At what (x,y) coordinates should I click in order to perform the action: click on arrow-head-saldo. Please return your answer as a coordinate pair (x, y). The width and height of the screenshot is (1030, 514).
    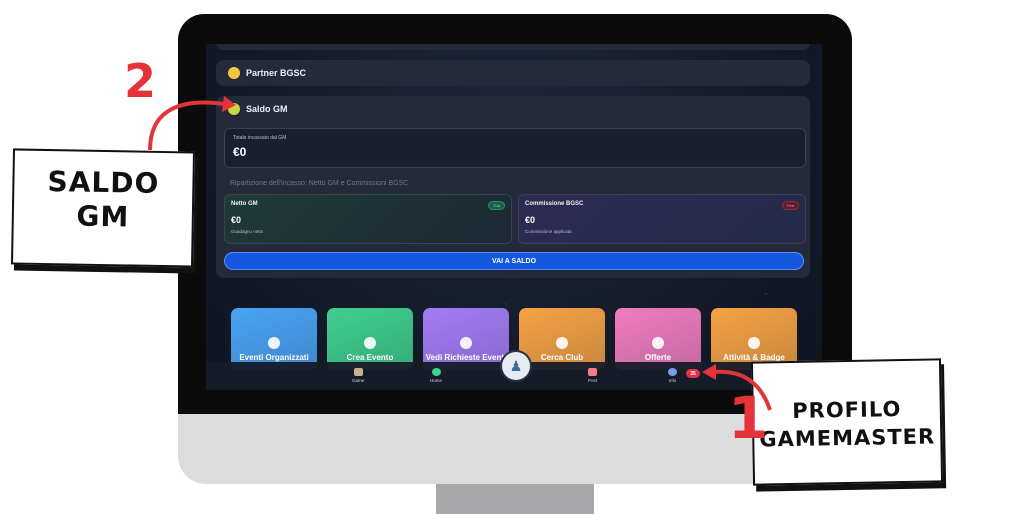
    Looking at the image, I should click on (229, 104).